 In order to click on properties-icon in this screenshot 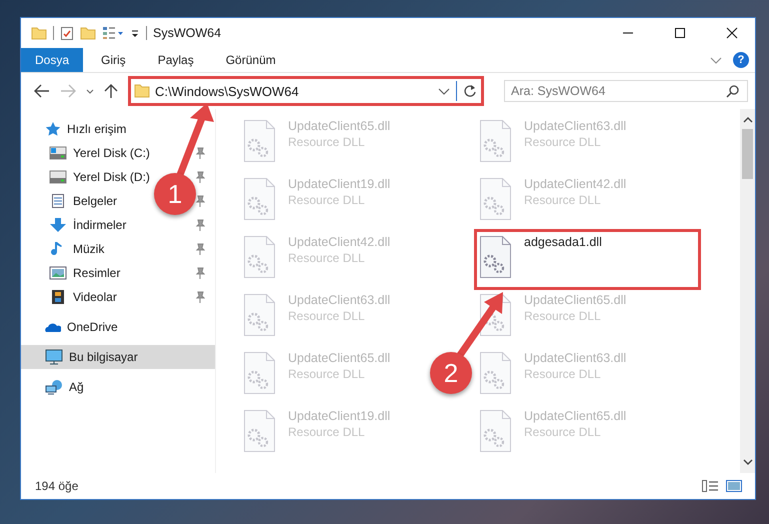, I will do `click(67, 33)`.